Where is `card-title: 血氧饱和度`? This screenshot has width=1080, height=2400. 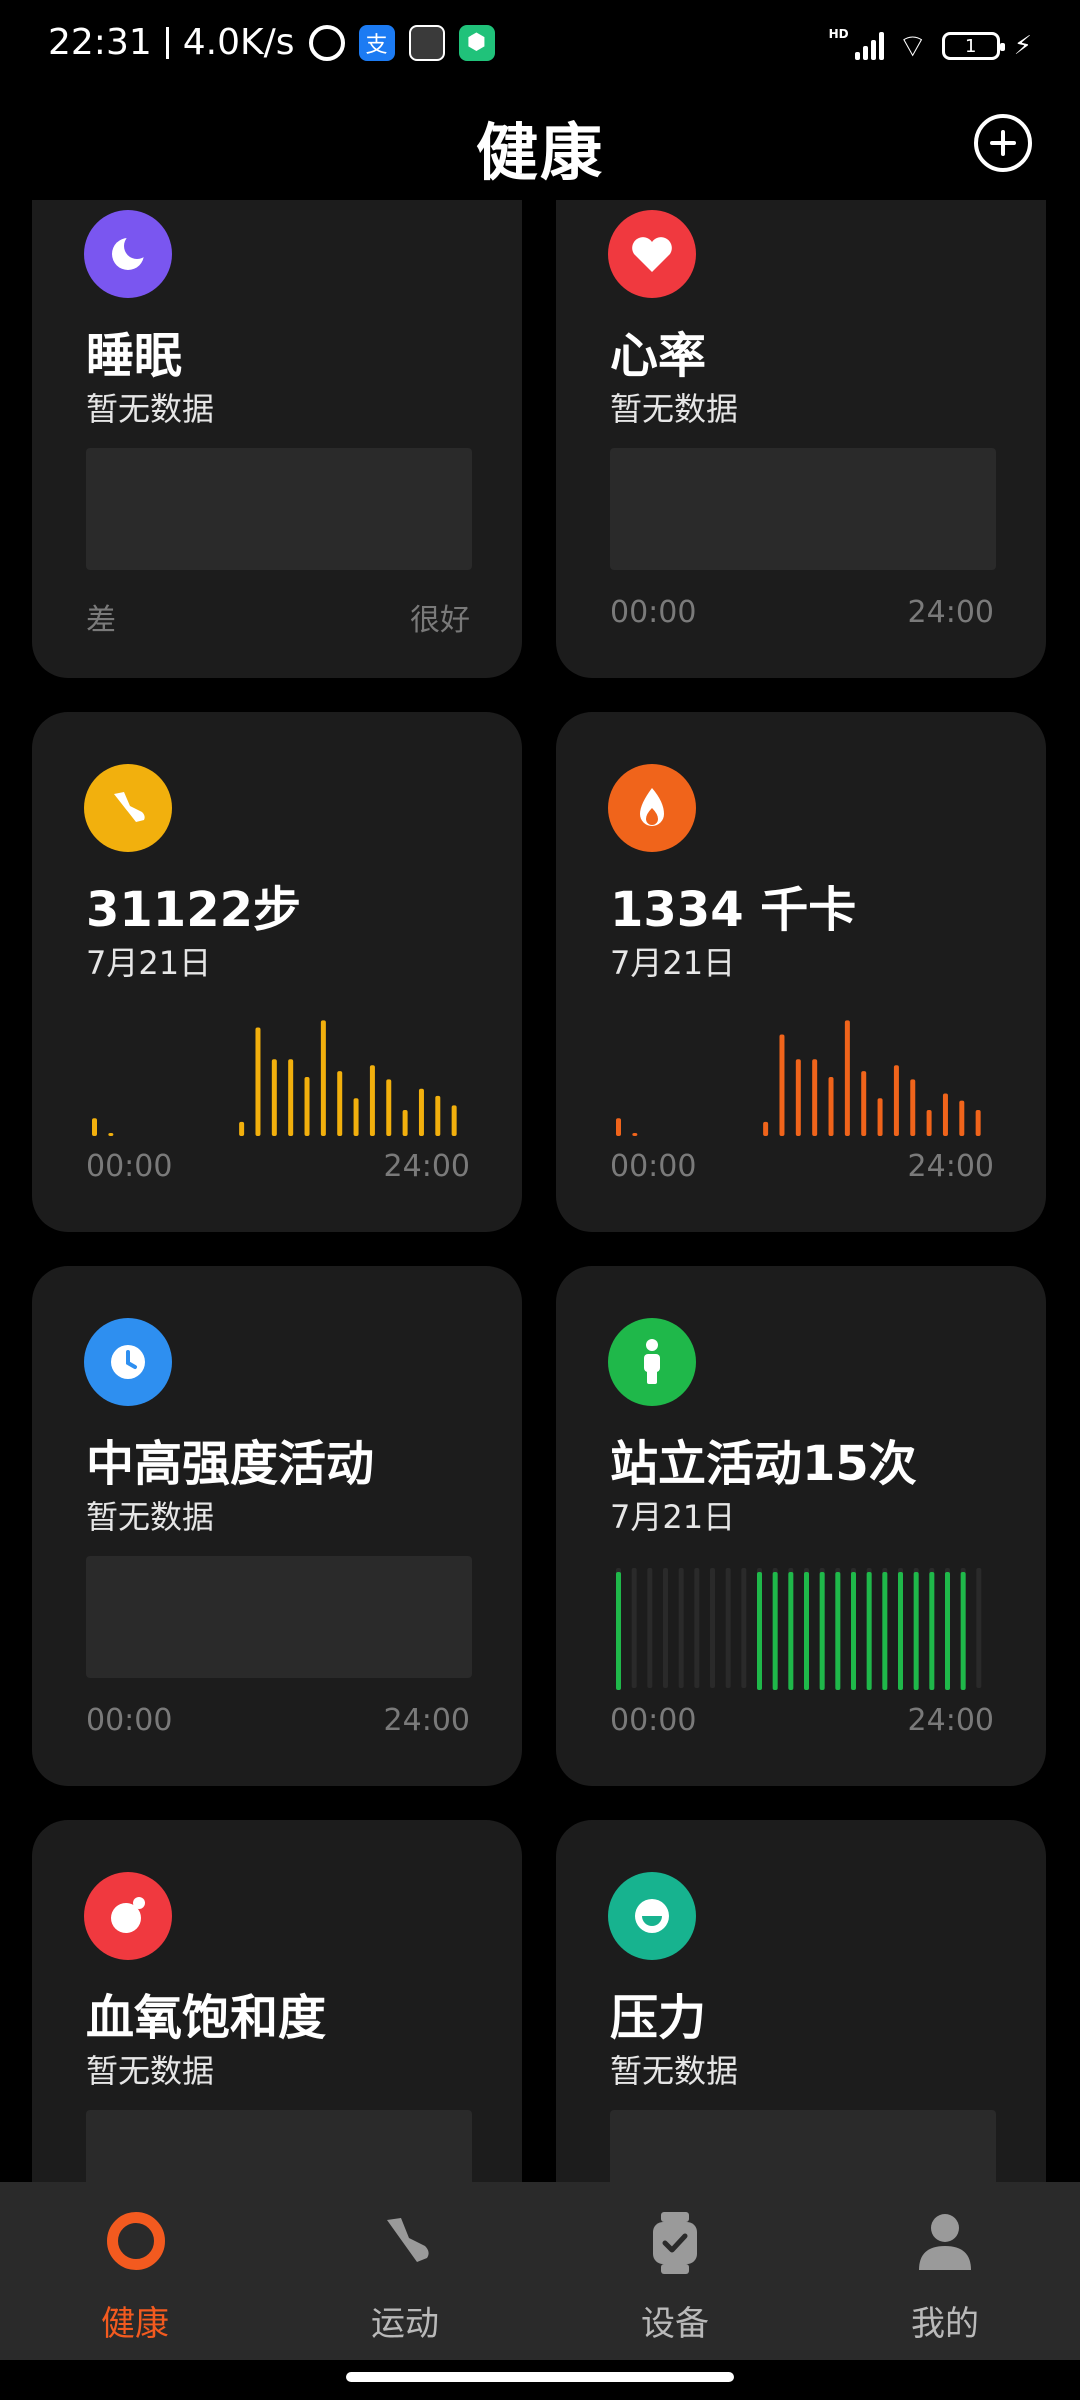
card-title: 血氧饱和度 is located at coordinates (206, 2018).